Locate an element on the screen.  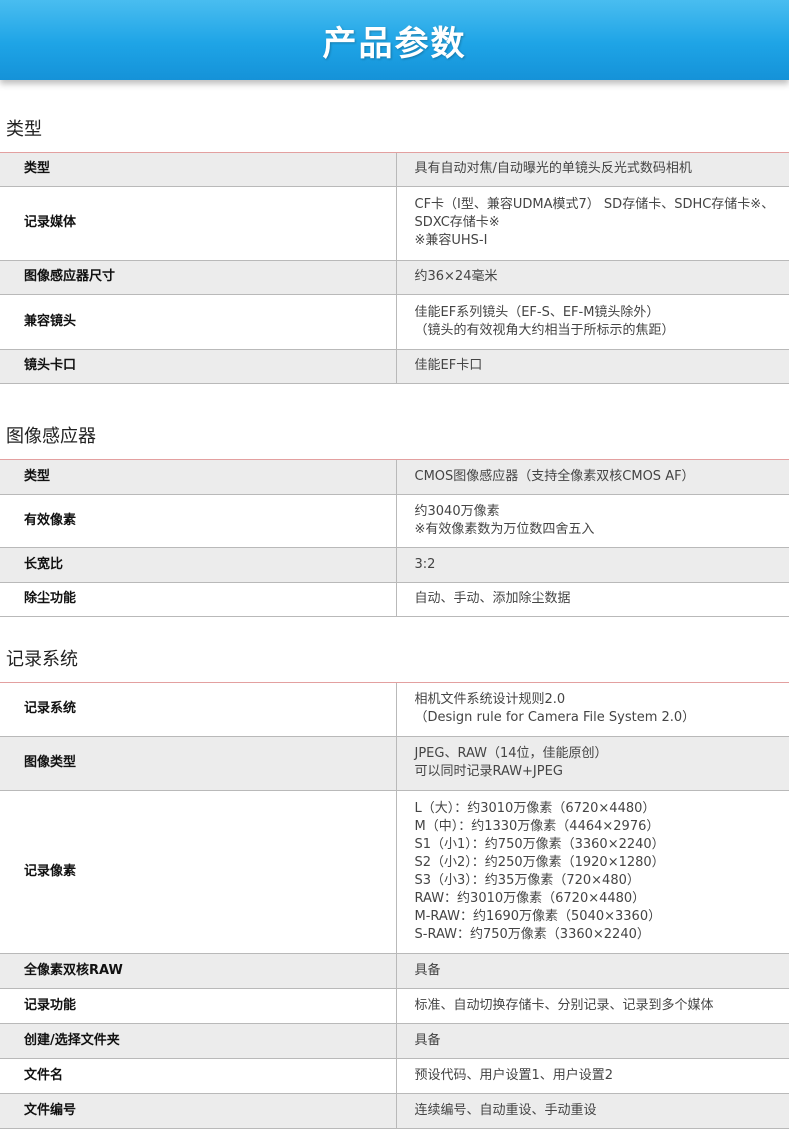
spec-value-line: 佳能EF系列镜头（EF-S、EF-M镜头除外） is located at coordinates (537, 312).